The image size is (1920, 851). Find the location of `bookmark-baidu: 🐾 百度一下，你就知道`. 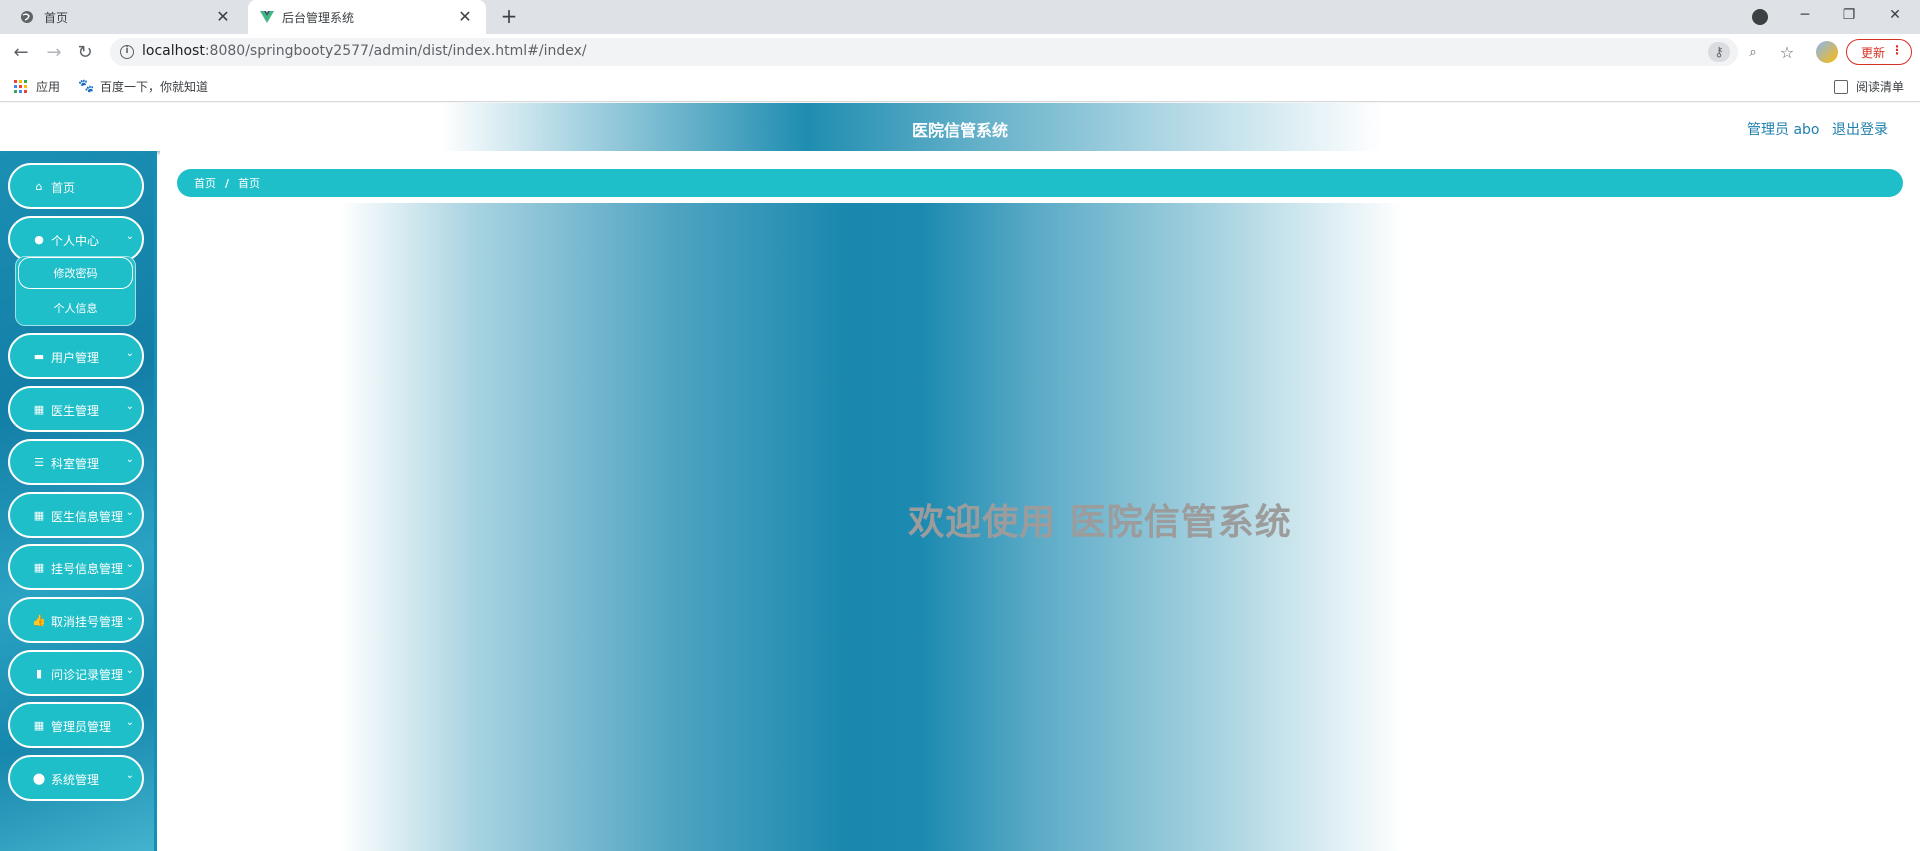

bookmark-baidu: 🐾 百度一下，你就知道 is located at coordinates (143, 86).